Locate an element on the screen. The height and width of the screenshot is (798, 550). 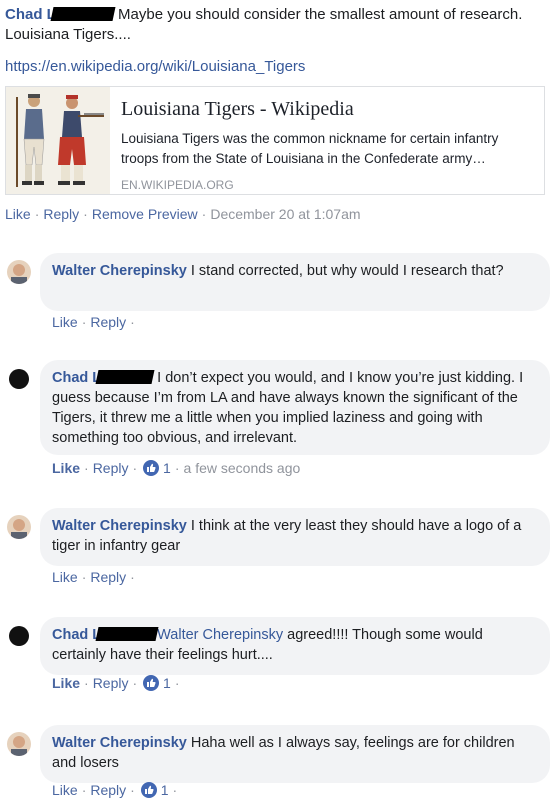
zouave-soldiers-illustration is located at coordinates (60, 140).